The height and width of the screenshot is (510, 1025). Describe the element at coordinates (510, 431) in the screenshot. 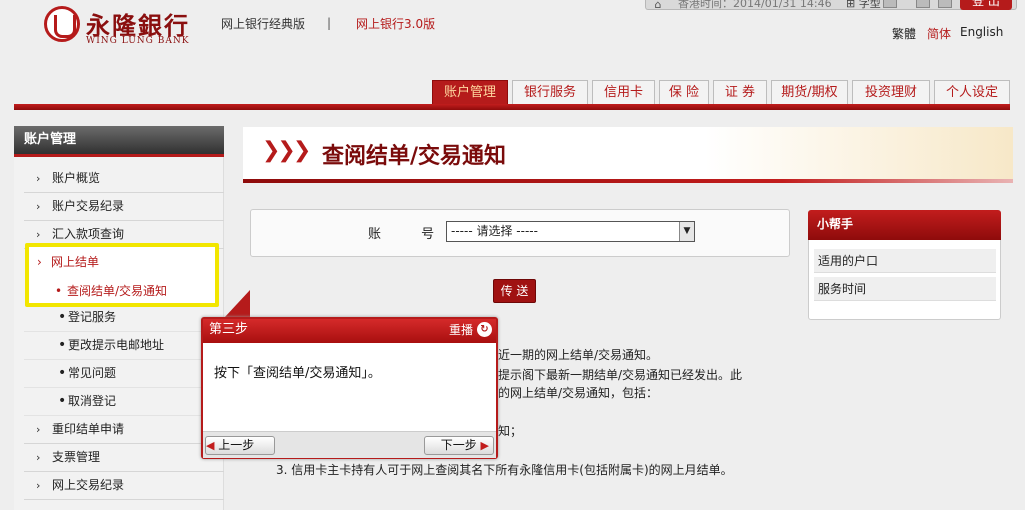

I see `body-line: 知；` at that location.